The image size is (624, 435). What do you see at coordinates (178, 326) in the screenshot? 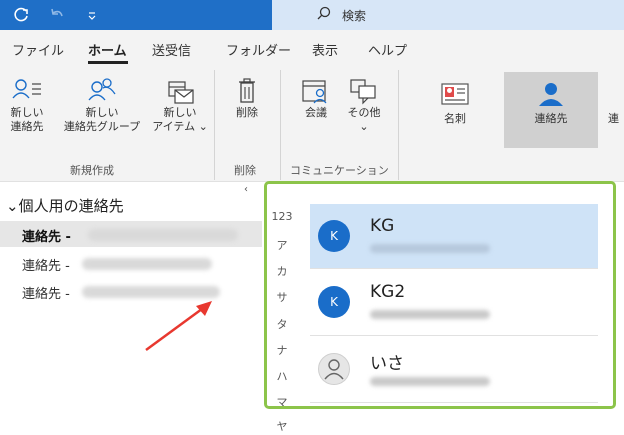
I see `red-arrow-annotation` at bounding box center [178, 326].